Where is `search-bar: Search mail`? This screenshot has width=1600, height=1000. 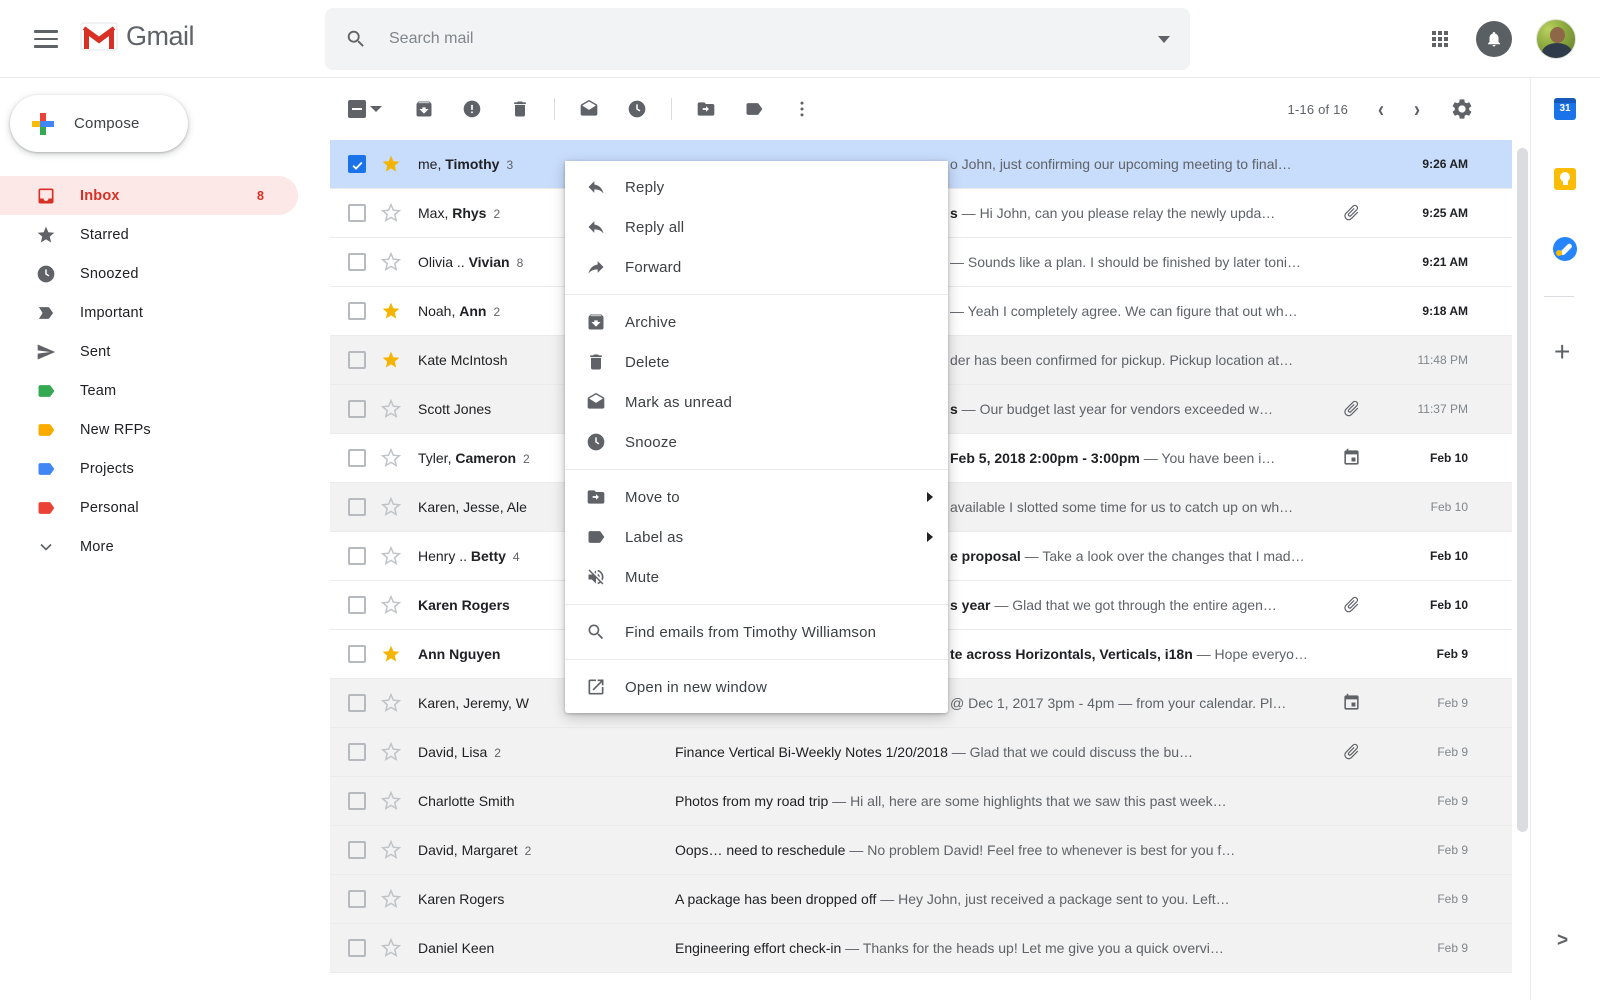
search-bar: Search mail is located at coordinates (757, 39).